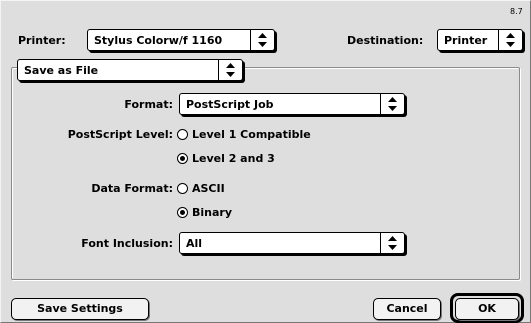 This screenshot has height=323, width=531. I want to click on version-label: 8.7, so click(516, 11).